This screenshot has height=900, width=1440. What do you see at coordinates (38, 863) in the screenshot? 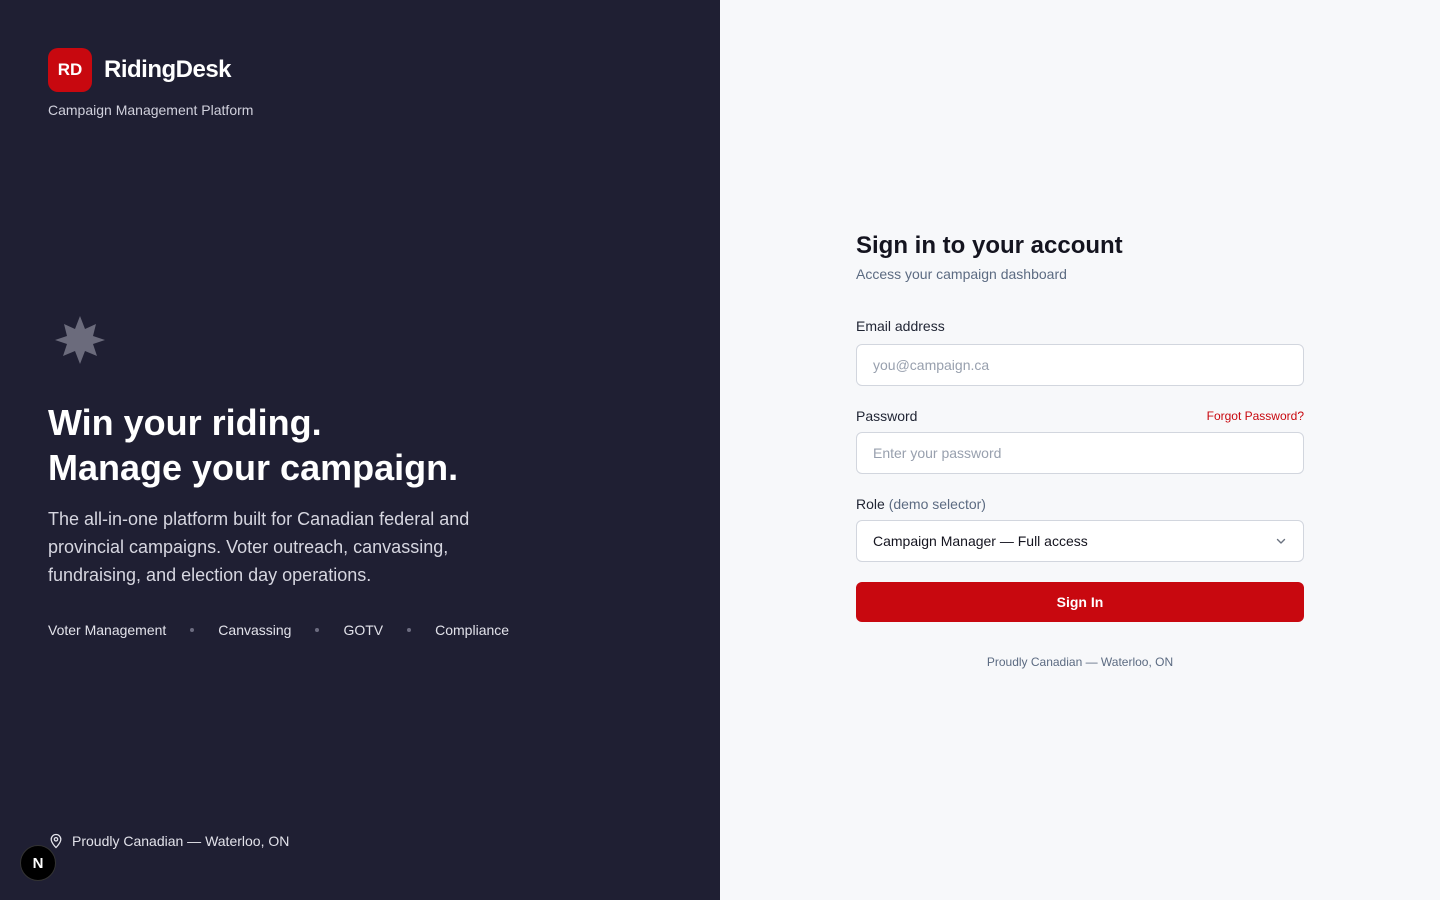
I see `dev-tools-button: N` at bounding box center [38, 863].